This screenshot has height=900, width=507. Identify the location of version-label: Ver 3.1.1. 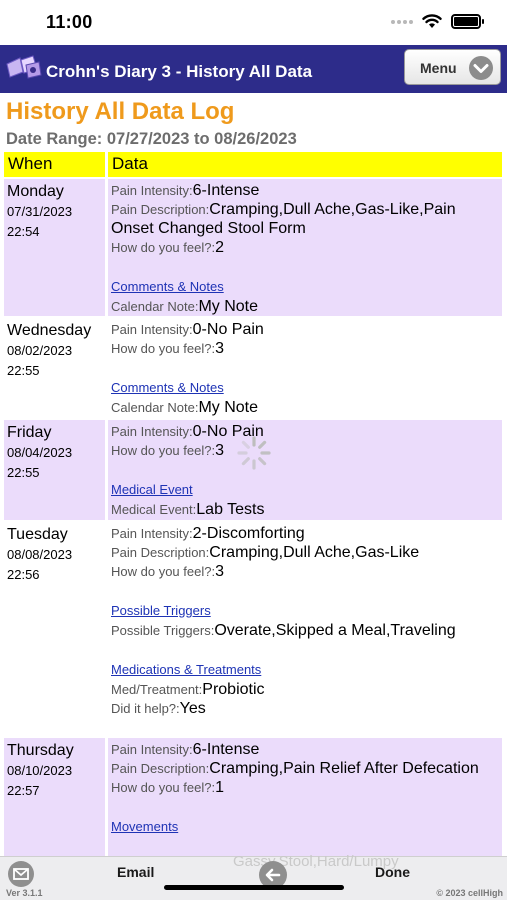
(24, 893).